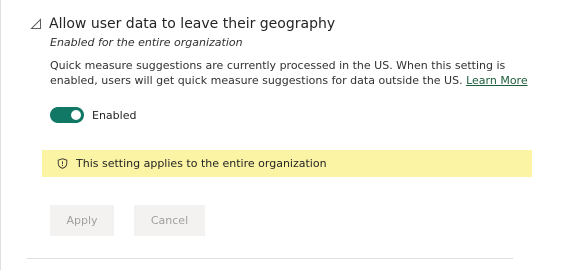 The image size is (574, 270). What do you see at coordinates (192, 24) in the screenshot?
I see `setting-title: Allow user data to leave their geography` at bounding box center [192, 24].